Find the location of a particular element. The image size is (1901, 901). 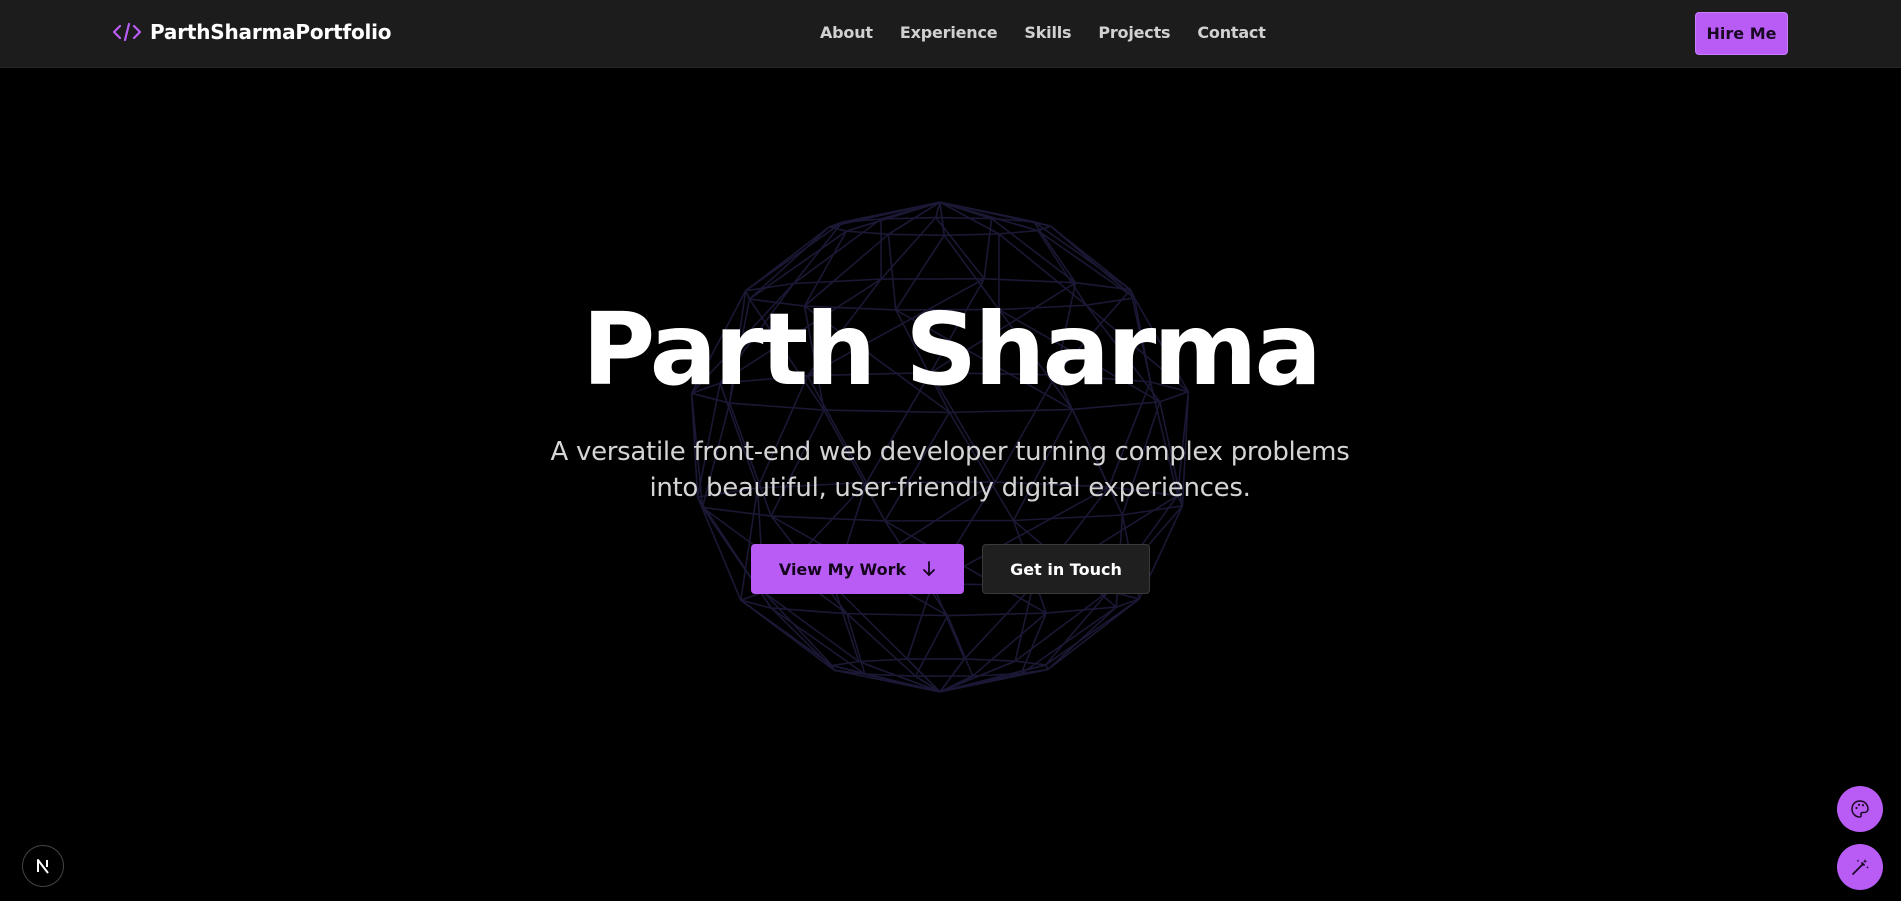

magic-wand-button is located at coordinates (1860, 867).